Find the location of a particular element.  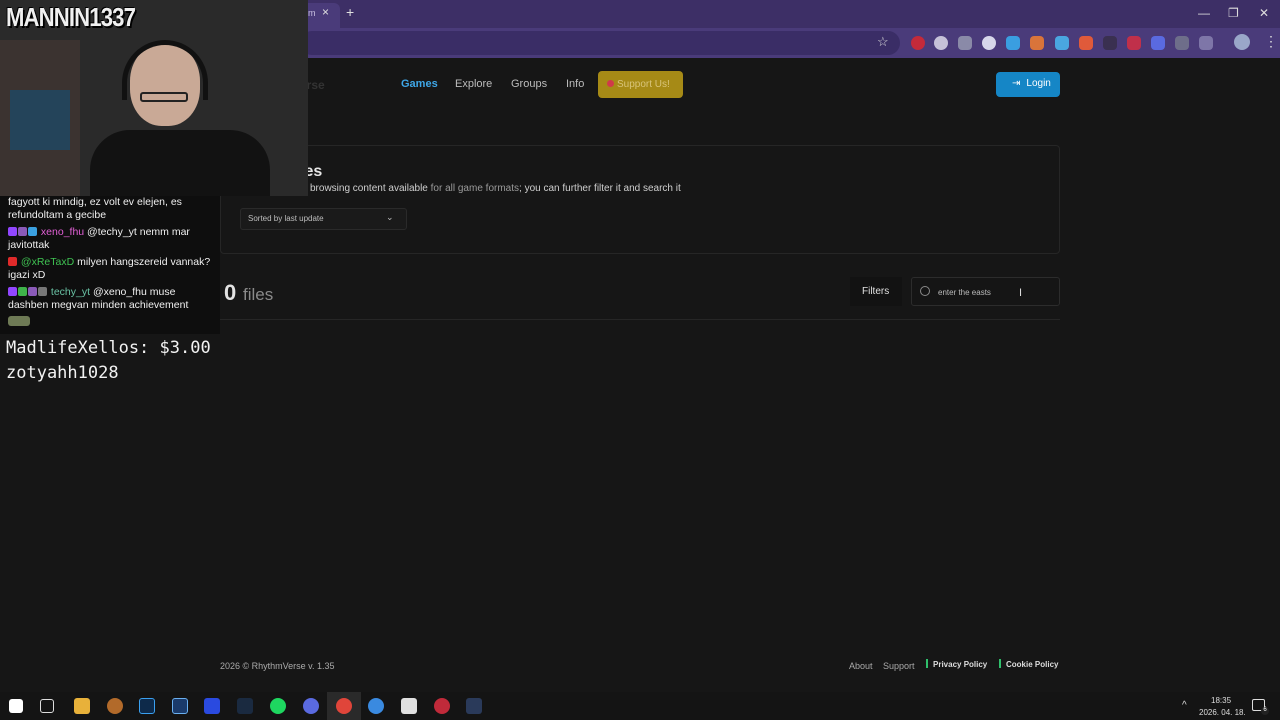

login-label: Login is located at coordinates (1038, 83).